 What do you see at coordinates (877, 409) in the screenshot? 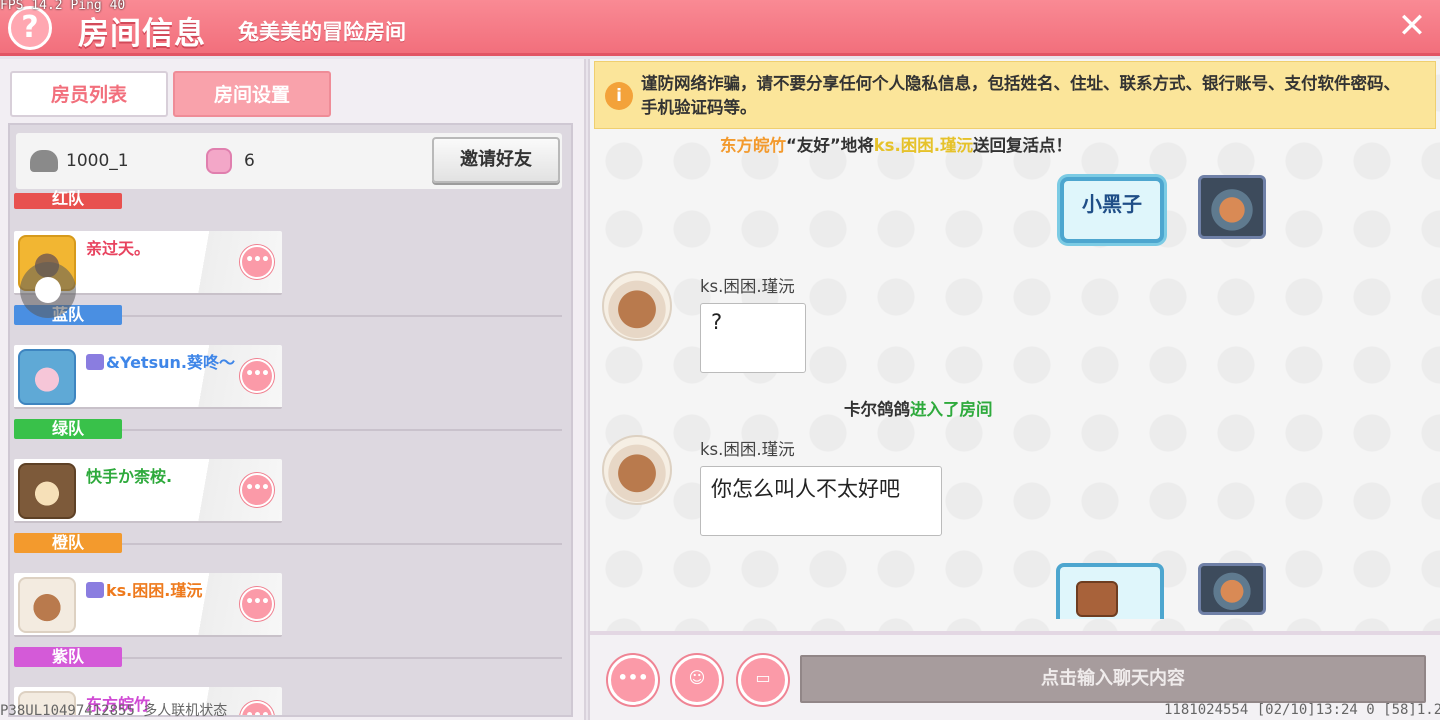
I see `player-name: 卡尔鸽鸽` at bounding box center [877, 409].